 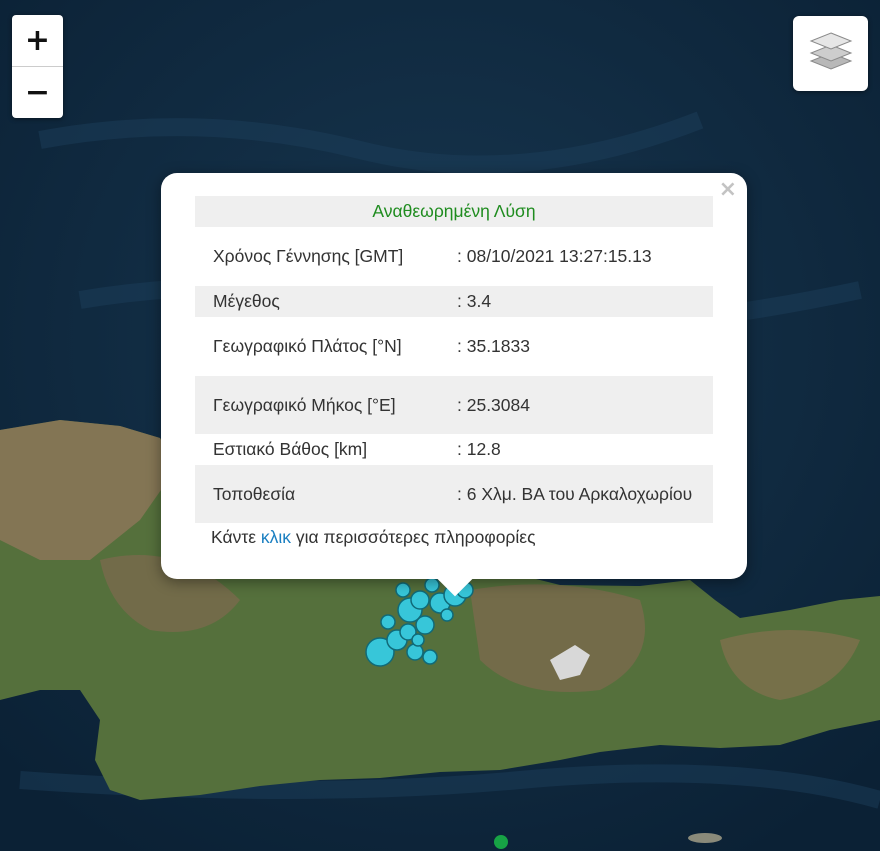 What do you see at coordinates (554, 256) in the screenshot?
I see `row-value: : 08/10/2021 13:27:15.13` at bounding box center [554, 256].